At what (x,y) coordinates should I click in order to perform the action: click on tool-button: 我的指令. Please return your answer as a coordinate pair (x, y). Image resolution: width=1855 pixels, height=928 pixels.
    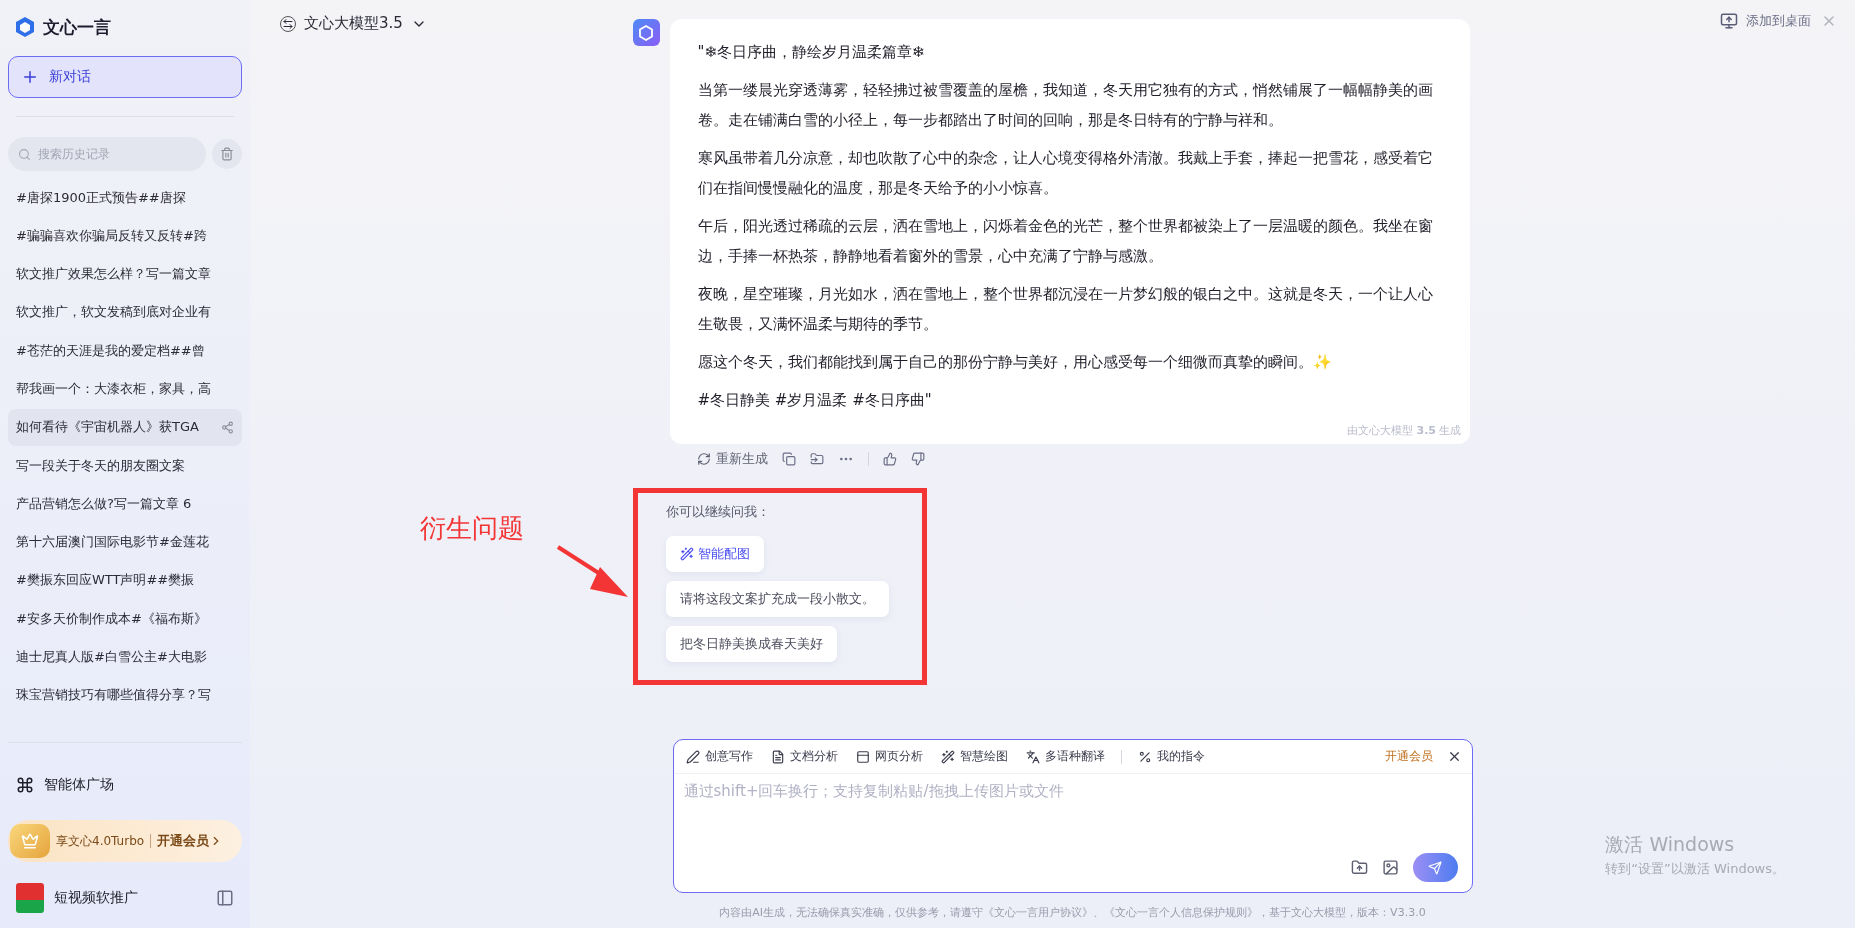
    Looking at the image, I should click on (1171, 756).